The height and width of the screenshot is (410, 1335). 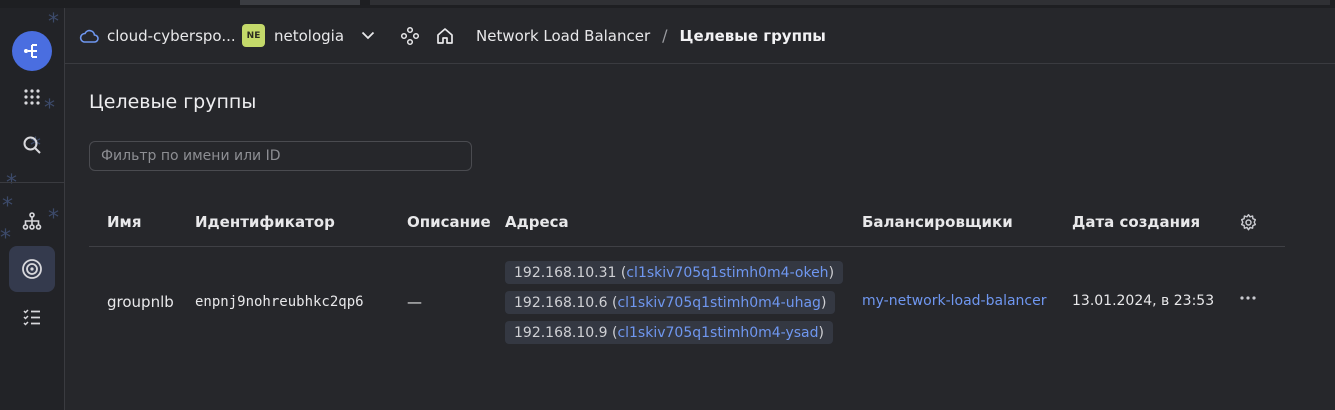 I want to click on all-services-button, so click(x=32, y=97).